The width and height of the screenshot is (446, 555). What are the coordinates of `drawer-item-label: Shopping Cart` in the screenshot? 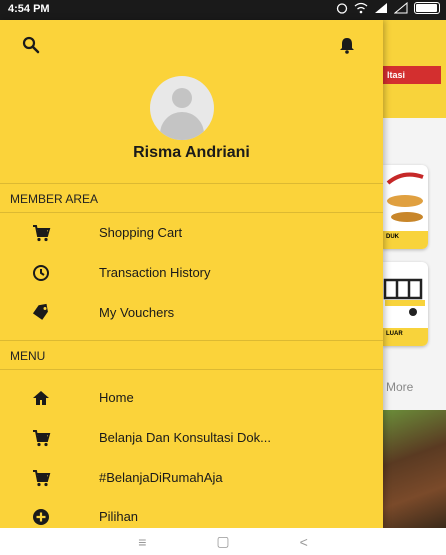 It's located at (141, 232).